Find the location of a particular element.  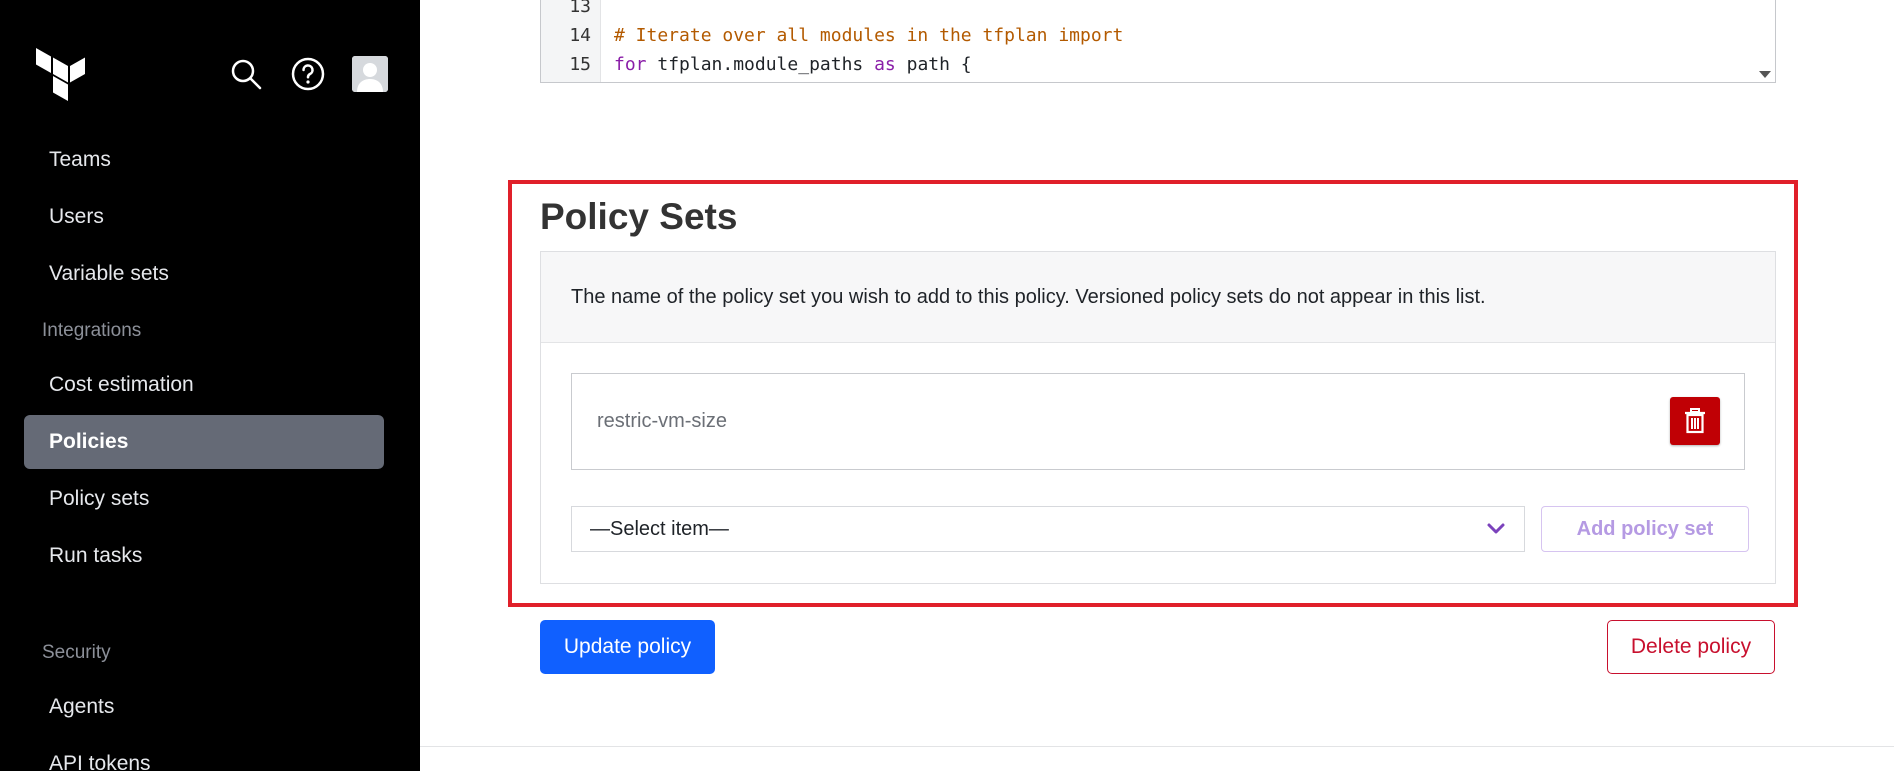

delete-policy-set-button is located at coordinates (1695, 421).